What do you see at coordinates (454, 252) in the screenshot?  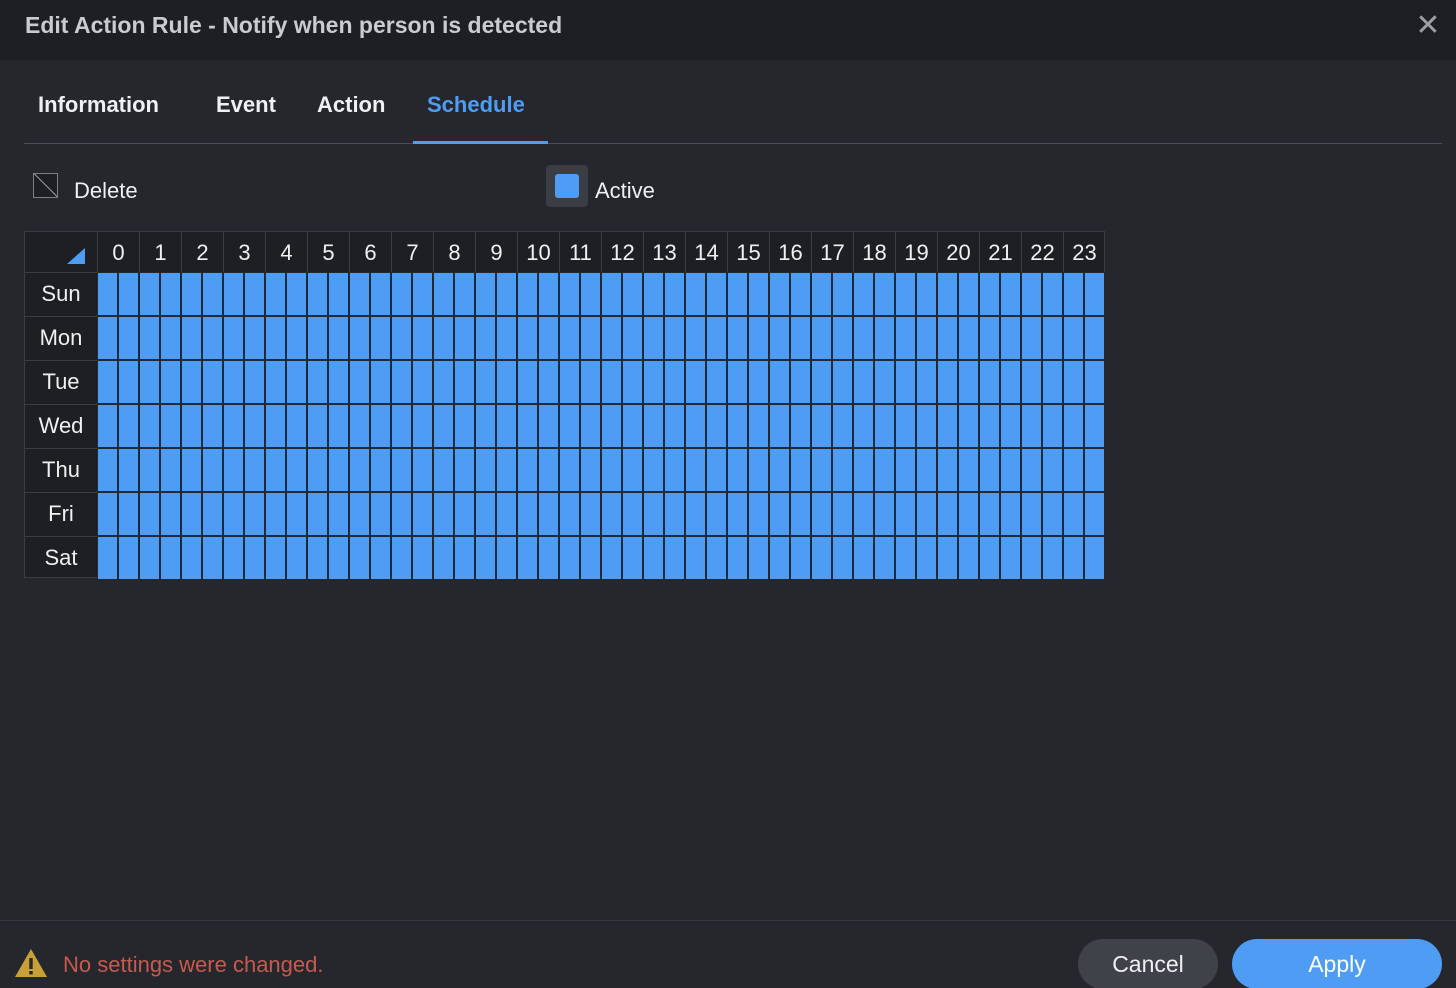 I see `hour-header-8: 8` at bounding box center [454, 252].